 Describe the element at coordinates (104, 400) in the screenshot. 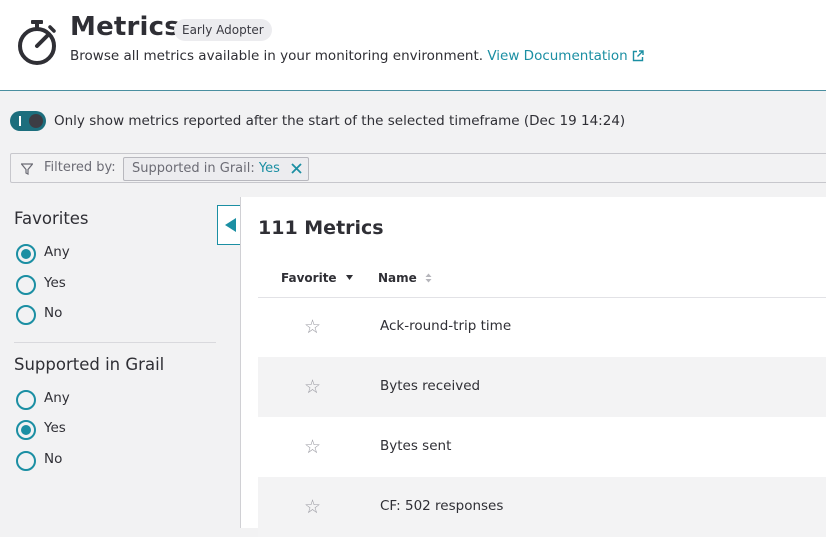

I see `grail-option-any: Any` at that location.